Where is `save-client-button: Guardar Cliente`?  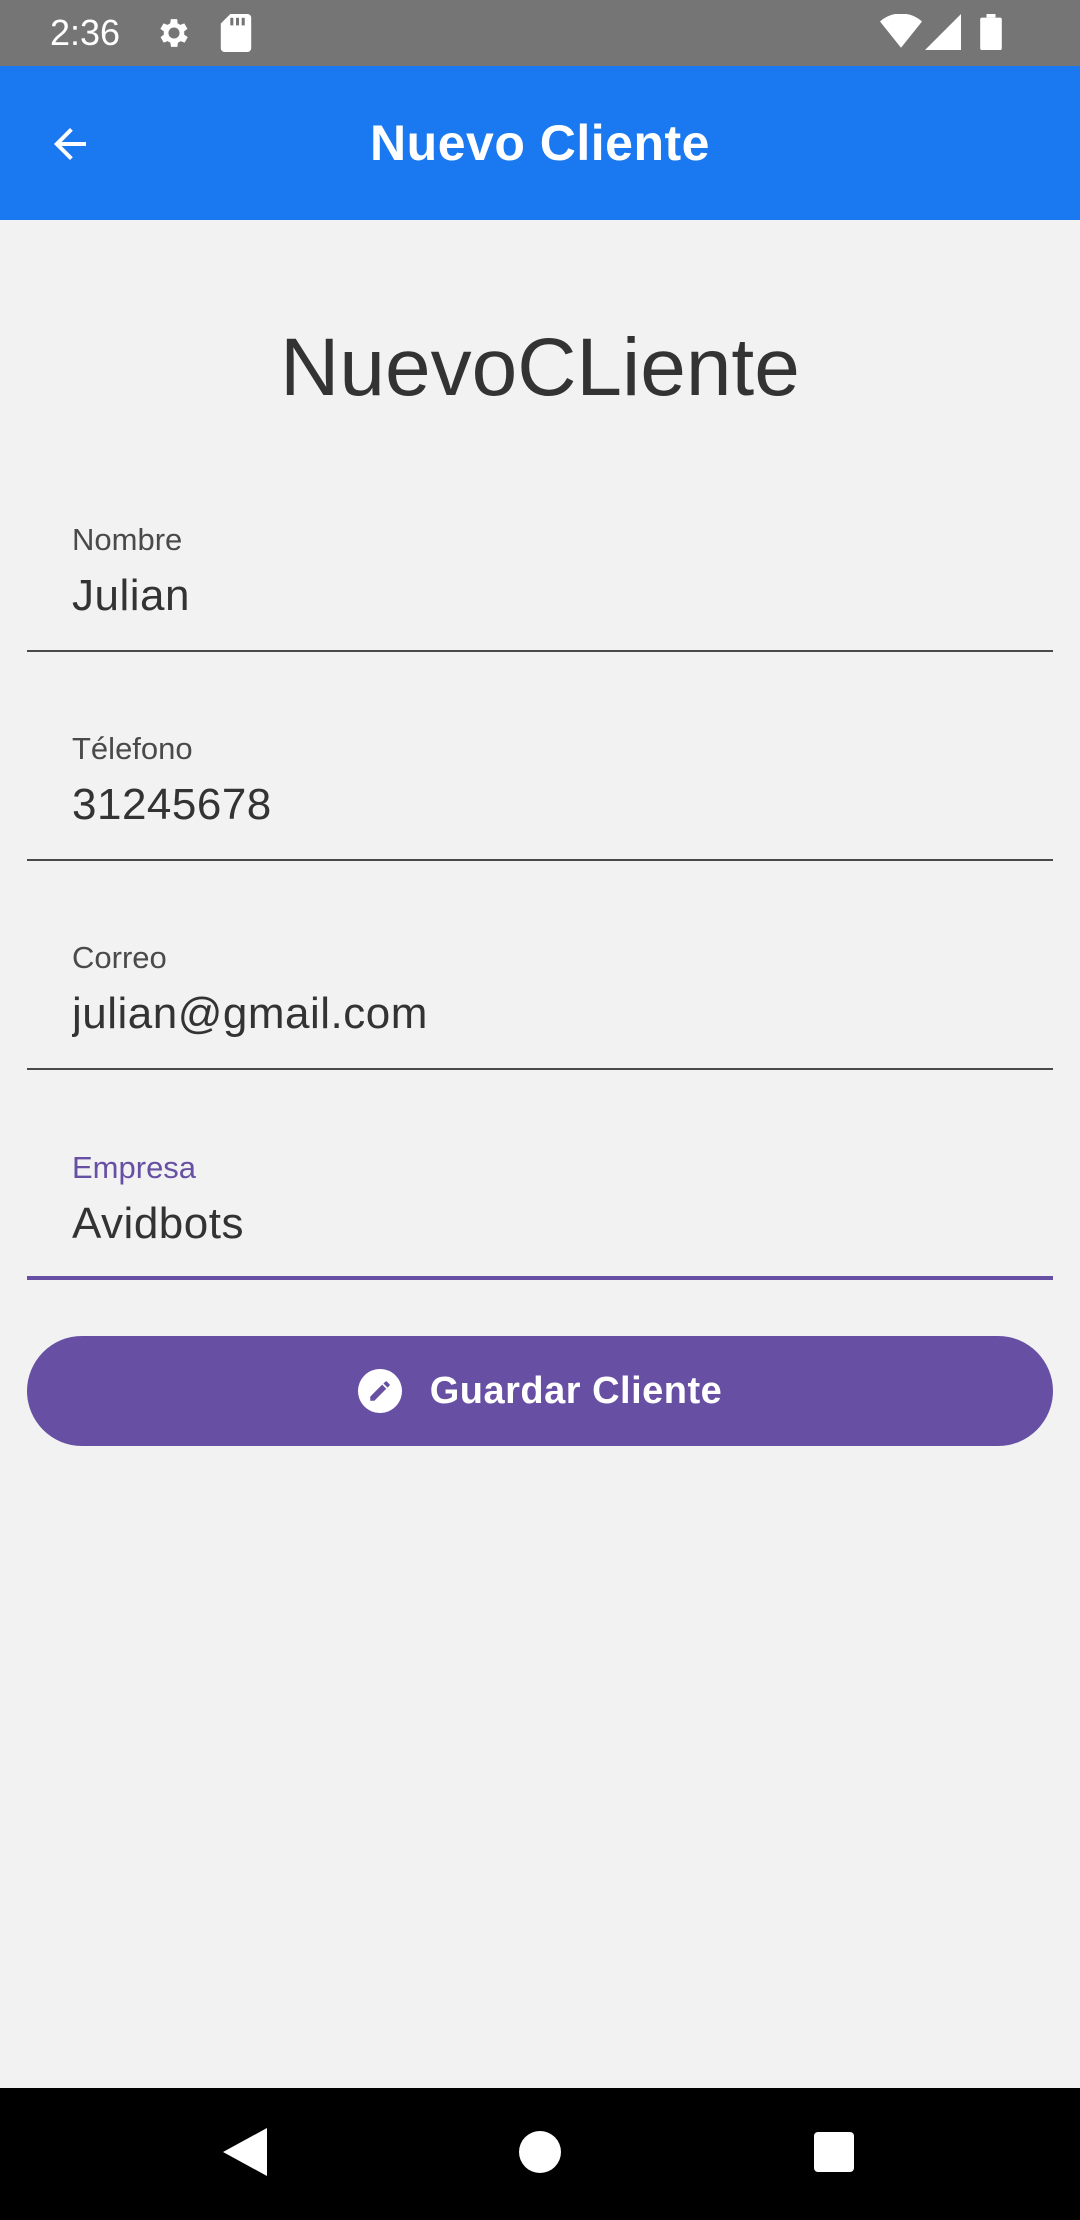 save-client-button: Guardar Cliente is located at coordinates (540, 1391).